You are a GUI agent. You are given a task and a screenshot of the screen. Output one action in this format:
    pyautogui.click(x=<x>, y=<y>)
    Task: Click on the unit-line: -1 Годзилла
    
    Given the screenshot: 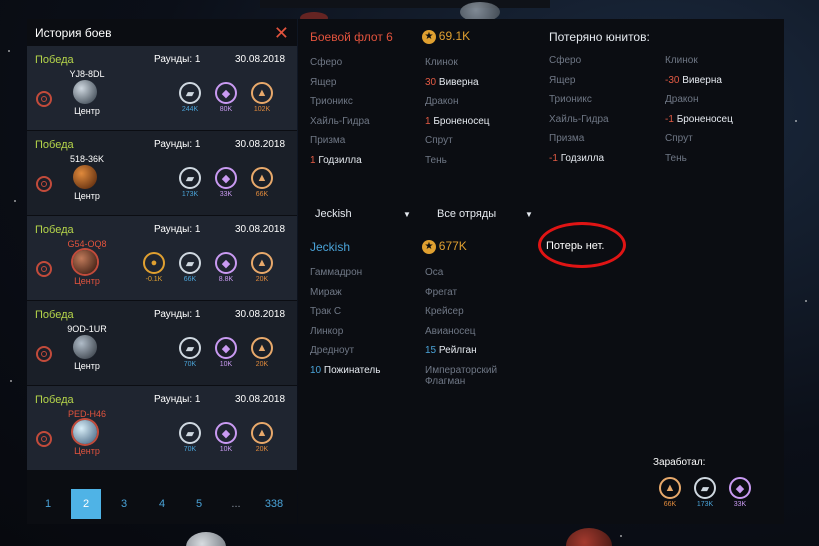 What is the action you would take?
    pyautogui.click(x=576, y=158)
    